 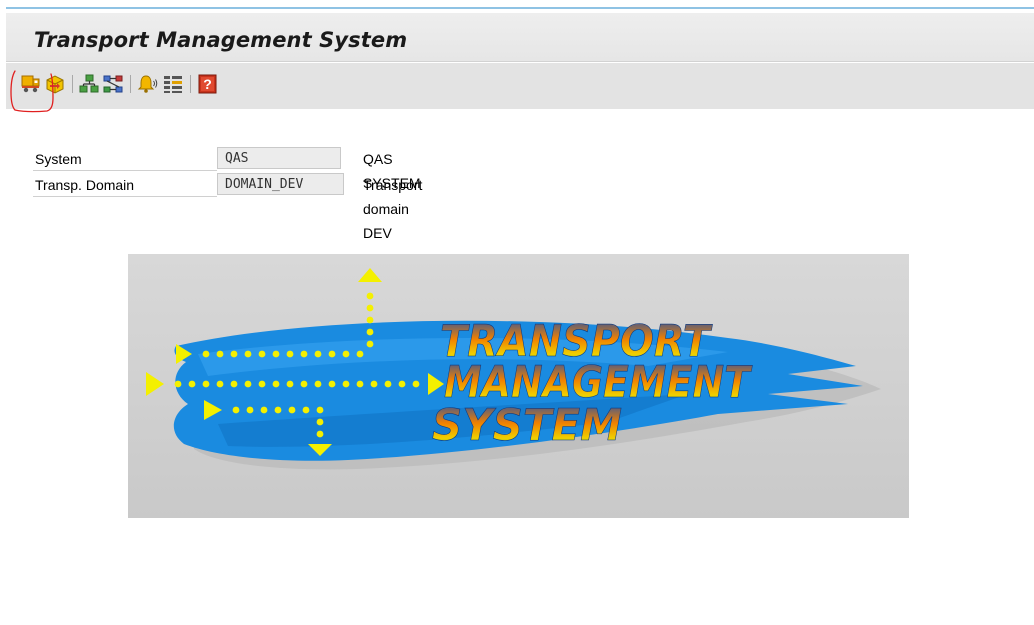 What do you see at coordinates (520, 86) in the screenshot?
I see `application-toolbar: ?` at bounding box center [520, 86].